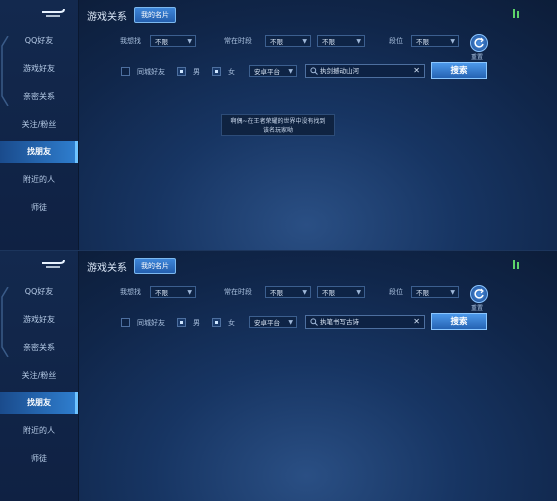 The width and height of the screenshot is (557, 501). What do you see at coordinates (365, 322) in the screenshot?
I see `search-input: 执笔书写古诗 ✕` at bounding box center [365, 322].